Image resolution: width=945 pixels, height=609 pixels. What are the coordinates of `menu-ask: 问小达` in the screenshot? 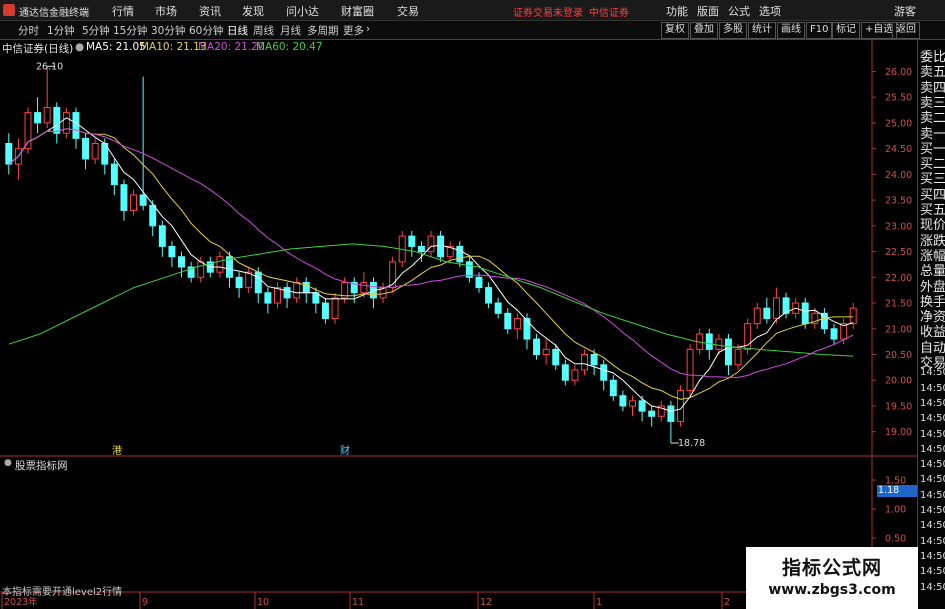 It's located at (302, 11).